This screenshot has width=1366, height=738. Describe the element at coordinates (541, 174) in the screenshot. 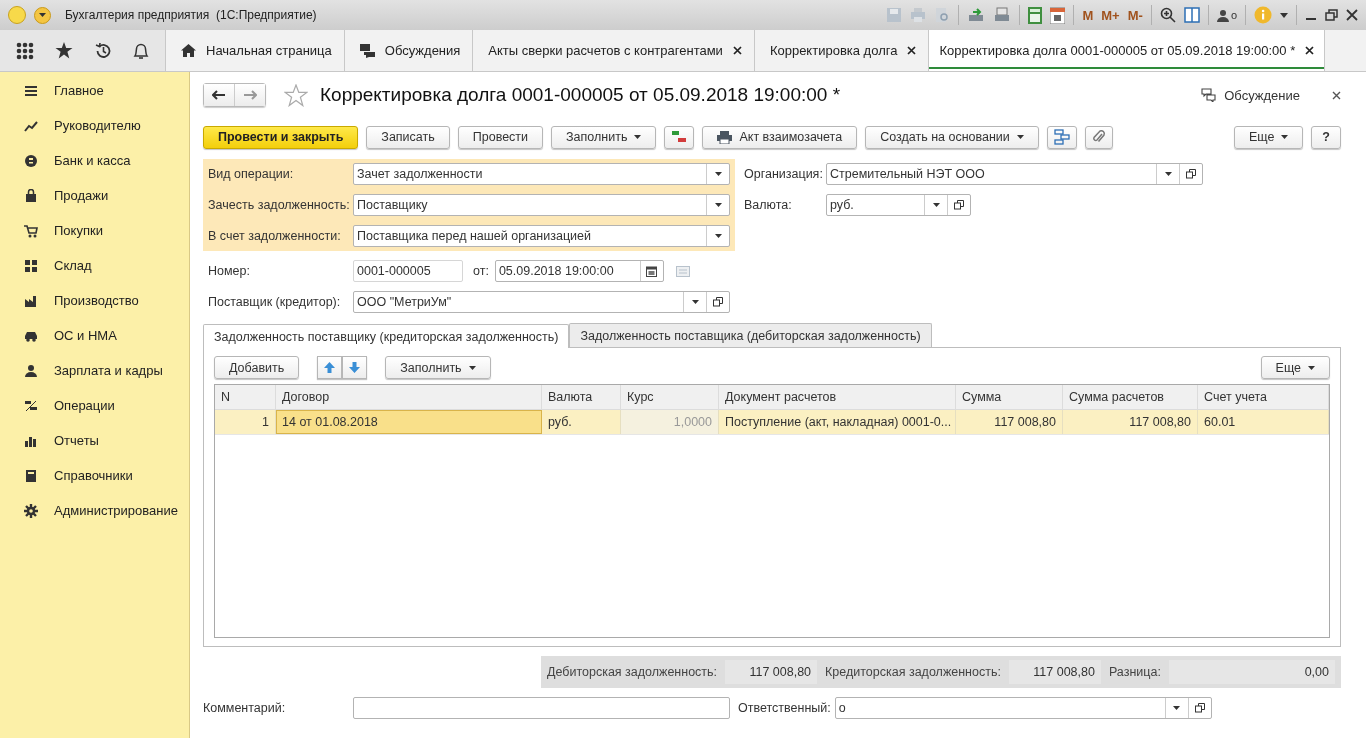

I see `select-field: Зачет задолженности` at that location.